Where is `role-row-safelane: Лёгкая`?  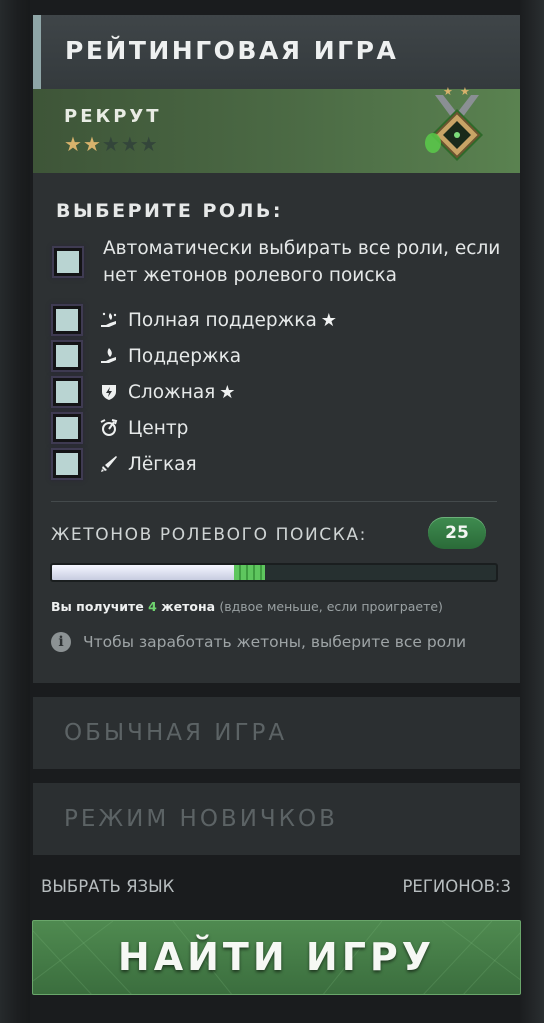 role-row-safelane: Лёгкая is located at coordinates (125, 464).